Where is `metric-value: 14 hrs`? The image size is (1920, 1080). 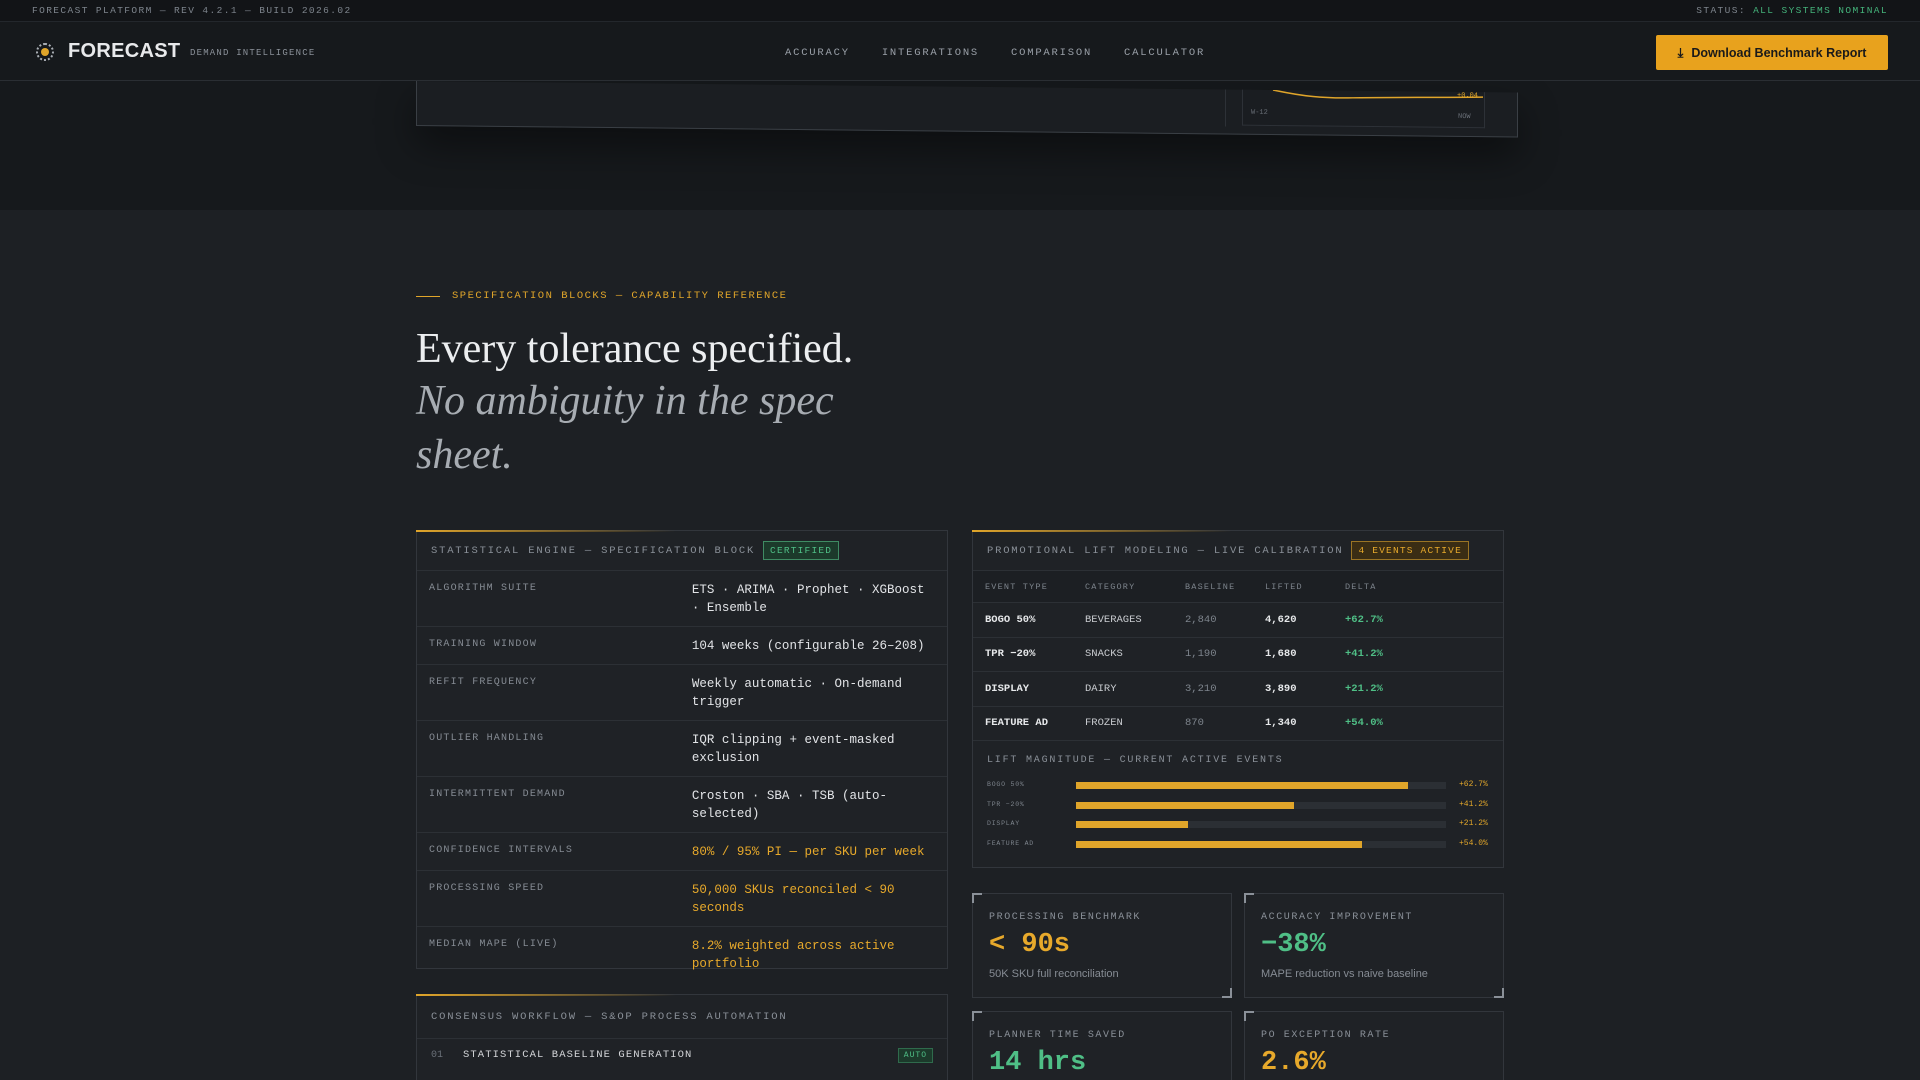 metric-value: 14 hrs is located at coordinates (1038, 1063).